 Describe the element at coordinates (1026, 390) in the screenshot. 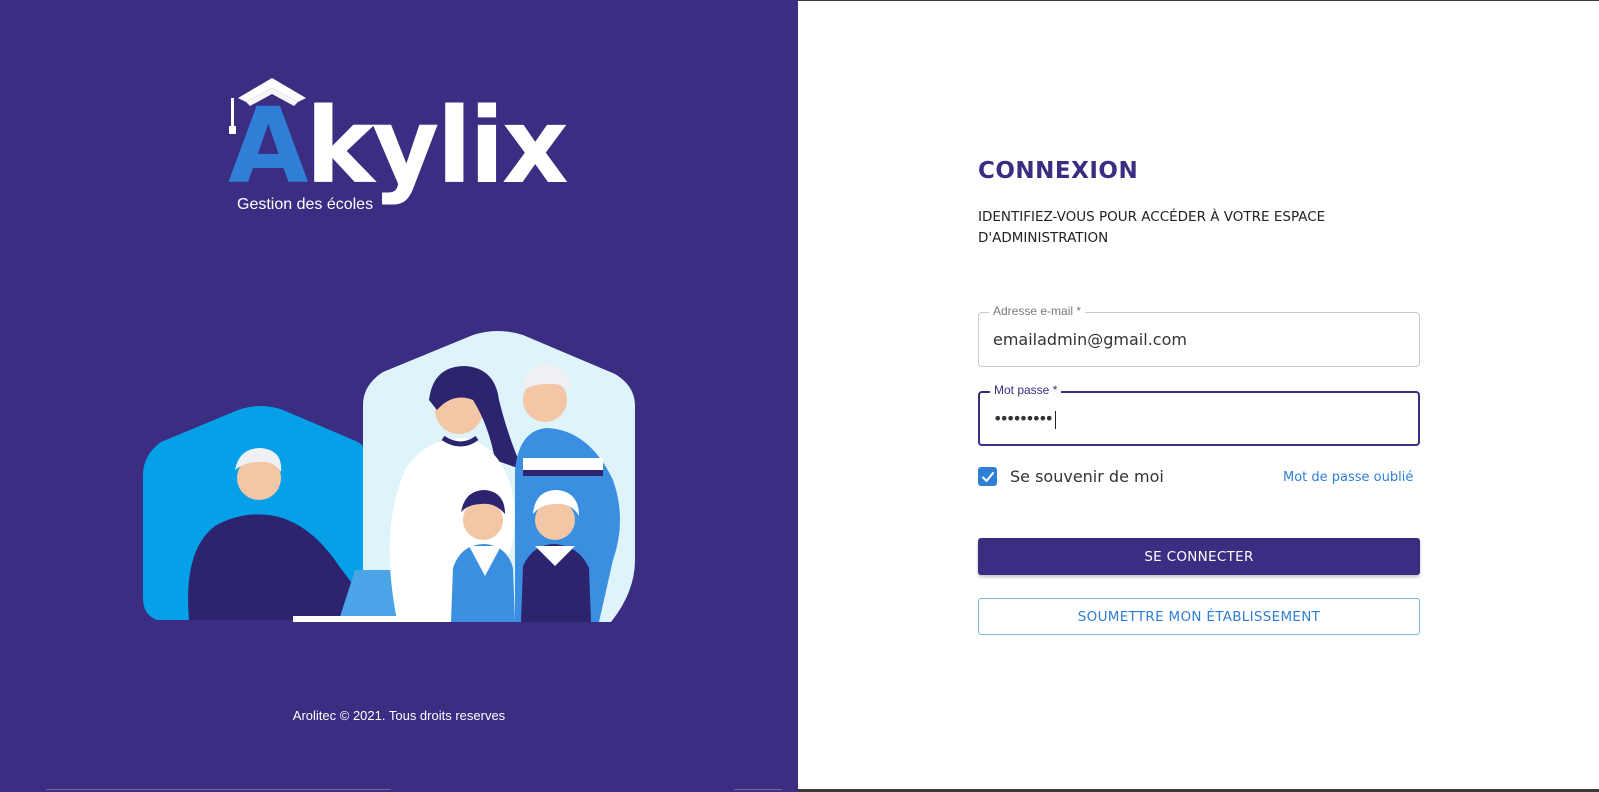

I see `password-label: Mot passe *` at that location.